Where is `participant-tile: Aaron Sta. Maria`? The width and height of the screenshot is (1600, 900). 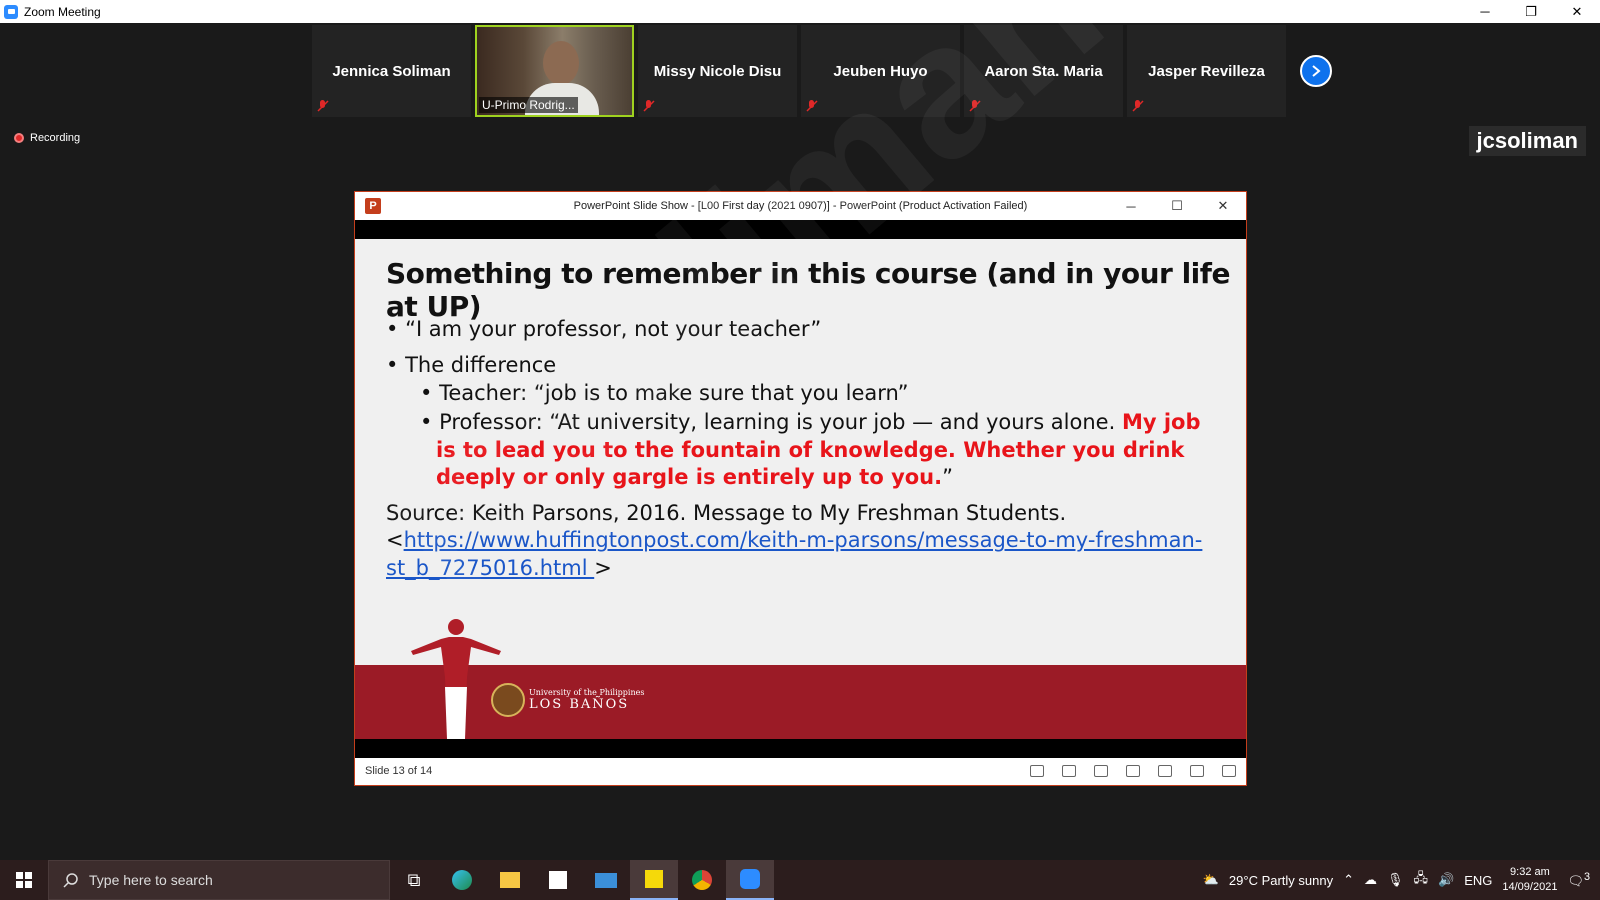
participant-tile: Aaron Sta. Maria is located at coordinates (1043, 71).